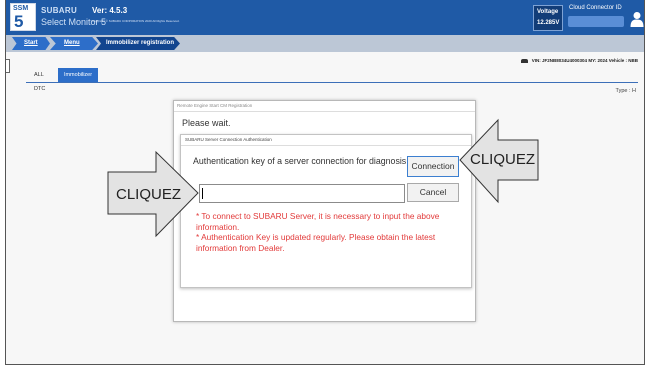 This screenshot has height=367, width=647. Describe the element at coordinates (503, 159) in the screenshot. I see `right-callout-text: CLIQUEZ` at that location.